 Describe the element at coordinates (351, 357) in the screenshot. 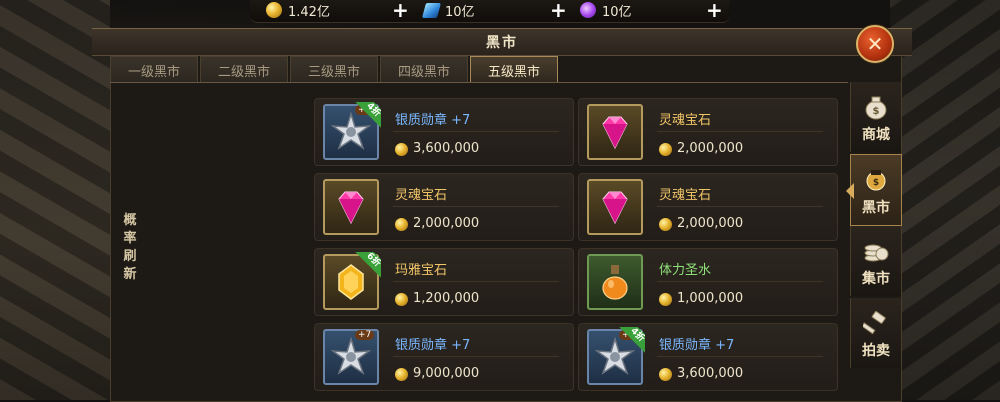

I see `silver-medal-icon` at that location.